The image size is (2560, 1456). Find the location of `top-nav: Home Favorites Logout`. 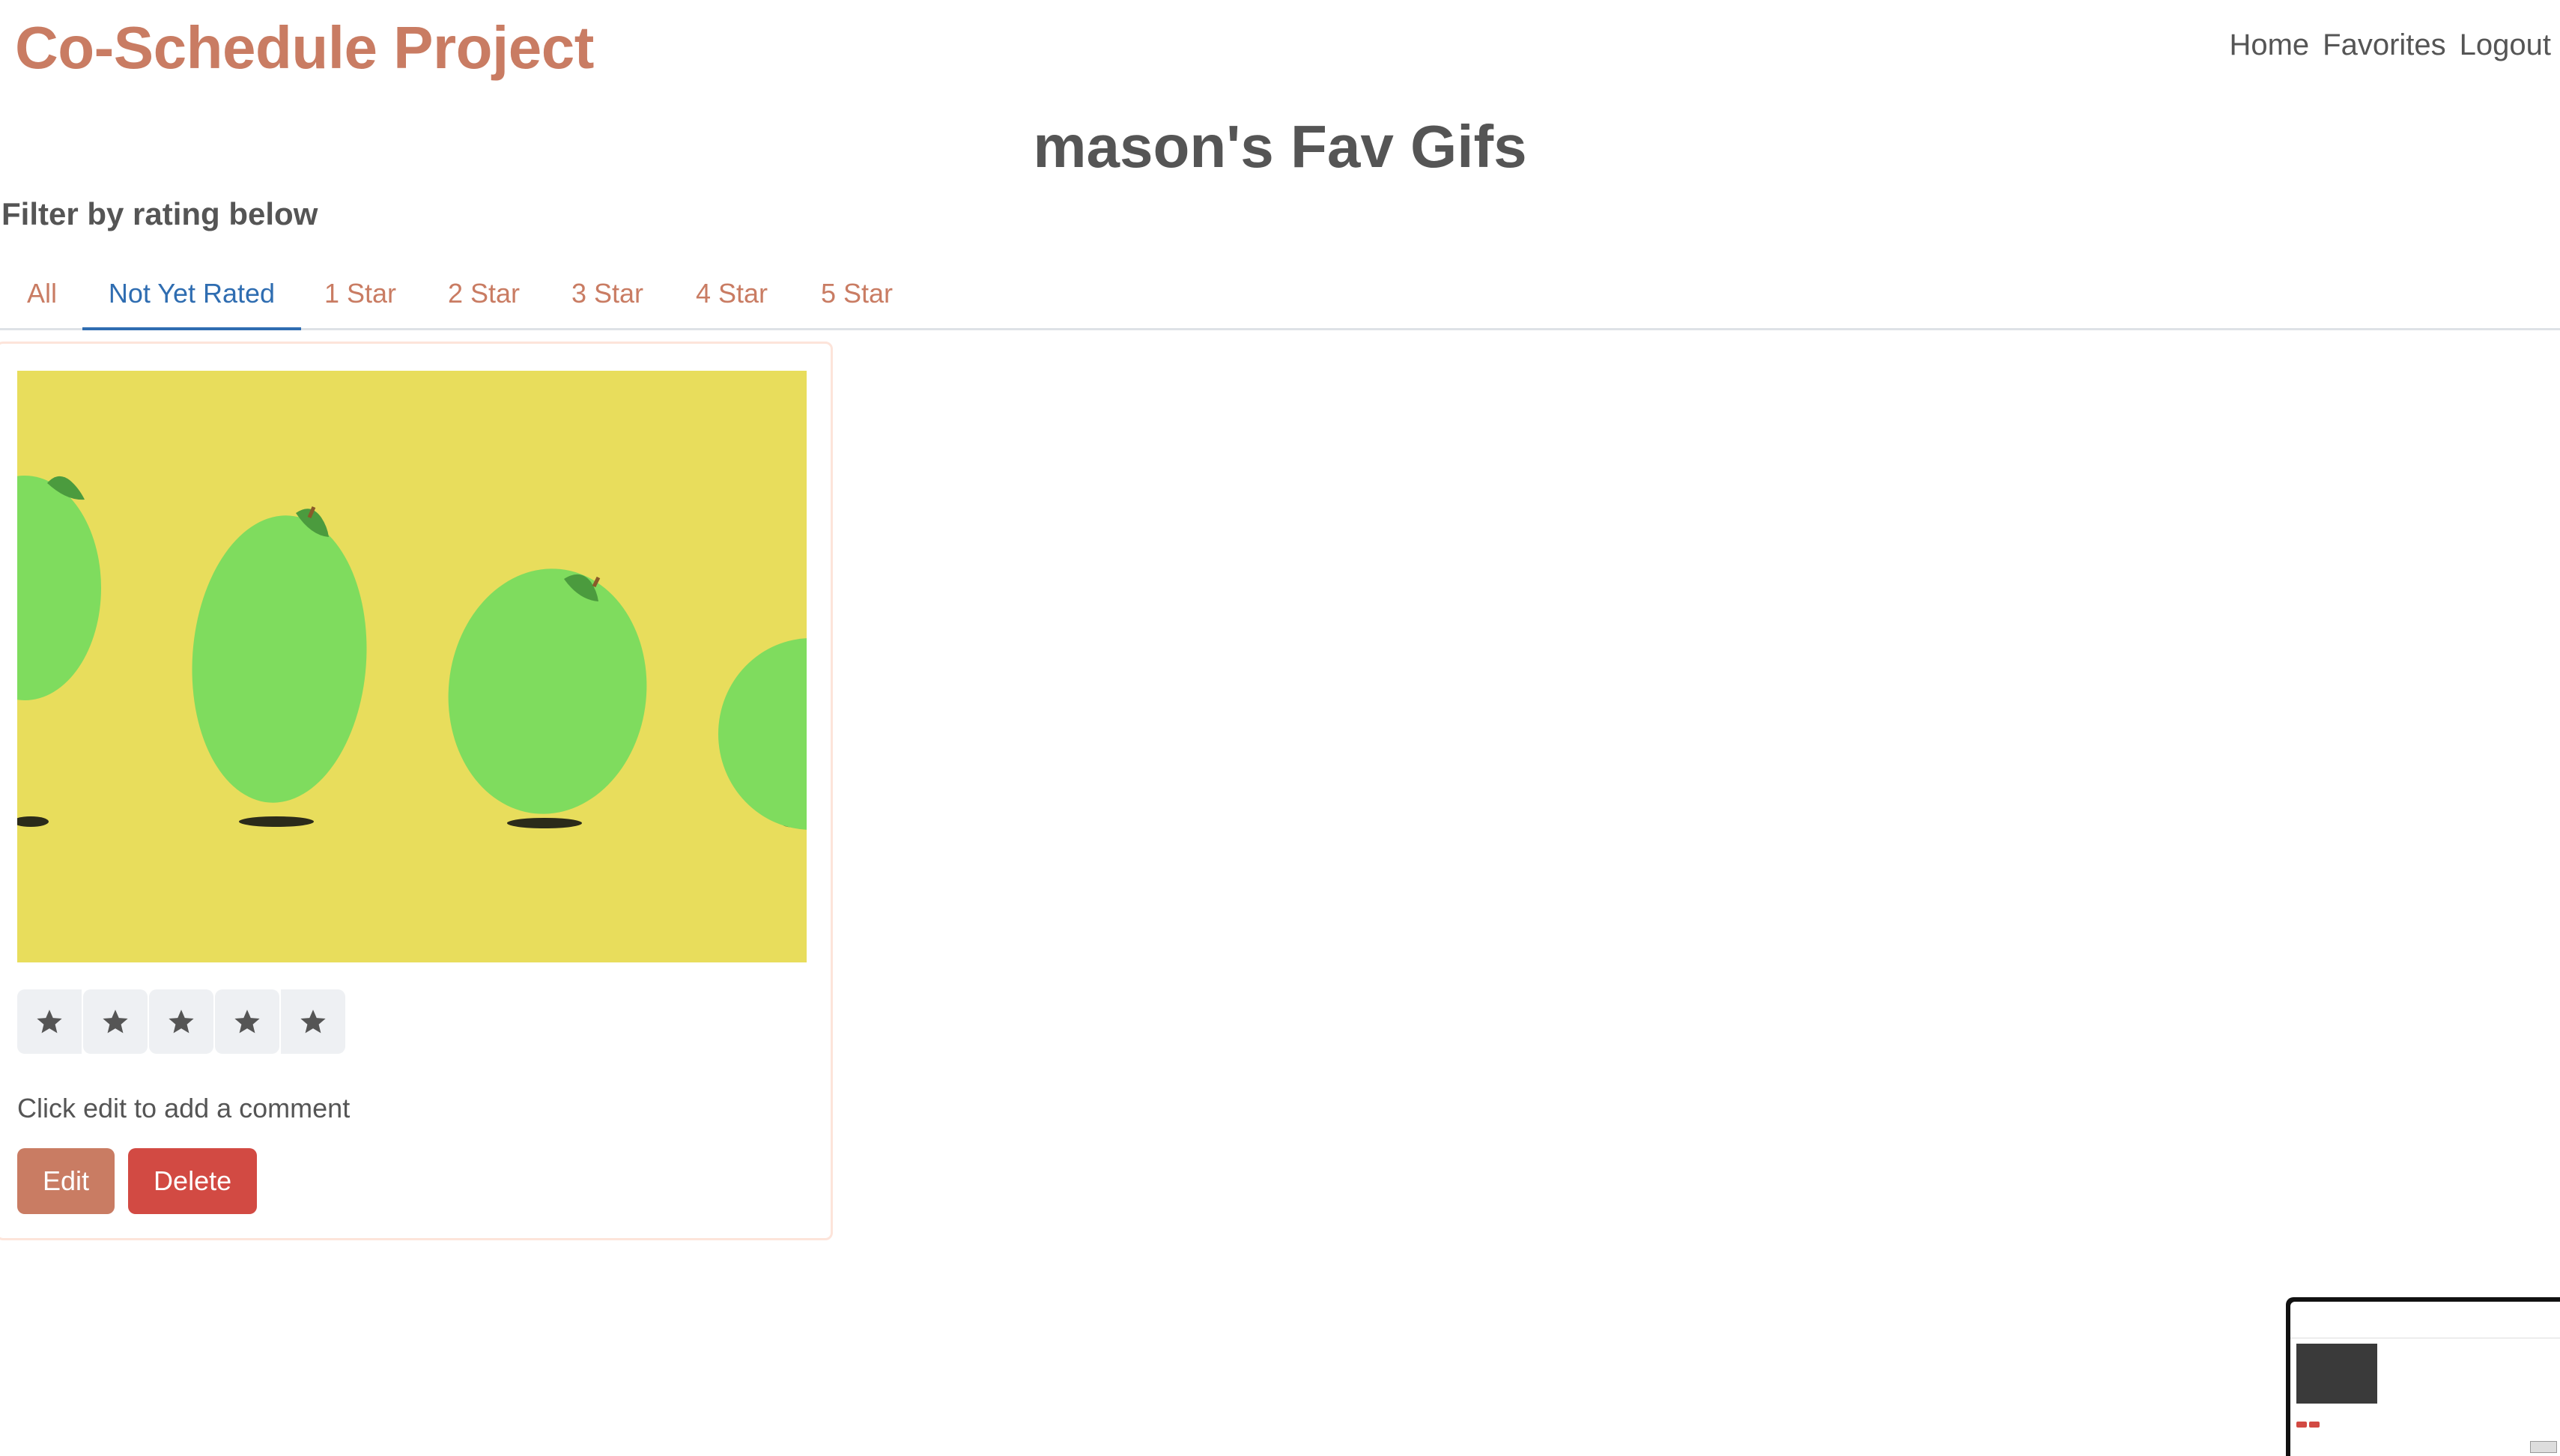

top-nav: Home Favorites Logout is located at coordinates (2390, 45).